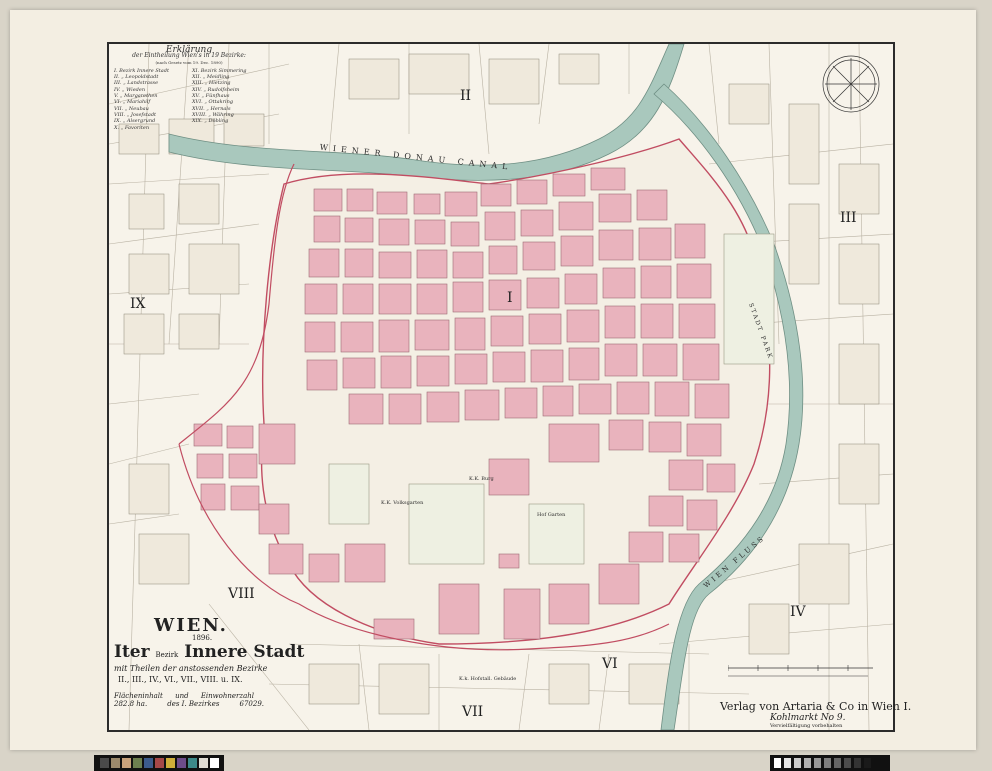  Describe the element at coordinates (131, 704) in the screenshot. I see `area-value: 282.8 ha.` at that location.